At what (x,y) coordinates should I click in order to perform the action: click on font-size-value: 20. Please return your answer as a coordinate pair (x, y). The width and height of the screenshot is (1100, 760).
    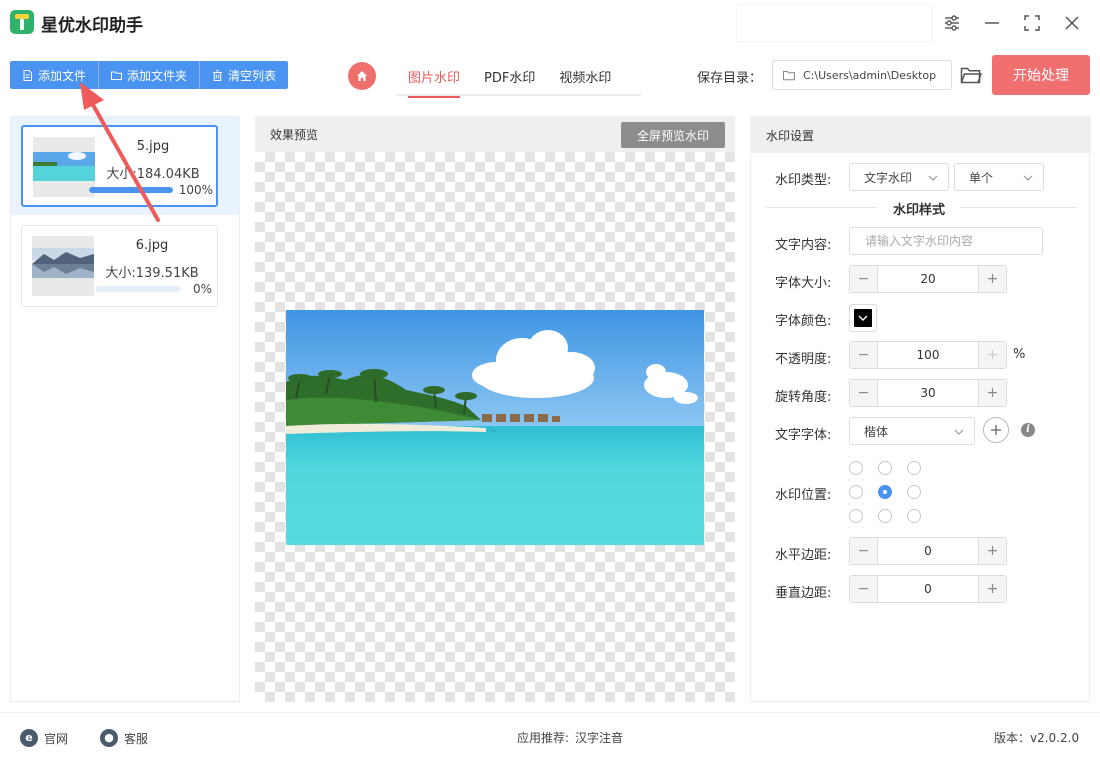
    Looking at the image, I should click on (928, 279).